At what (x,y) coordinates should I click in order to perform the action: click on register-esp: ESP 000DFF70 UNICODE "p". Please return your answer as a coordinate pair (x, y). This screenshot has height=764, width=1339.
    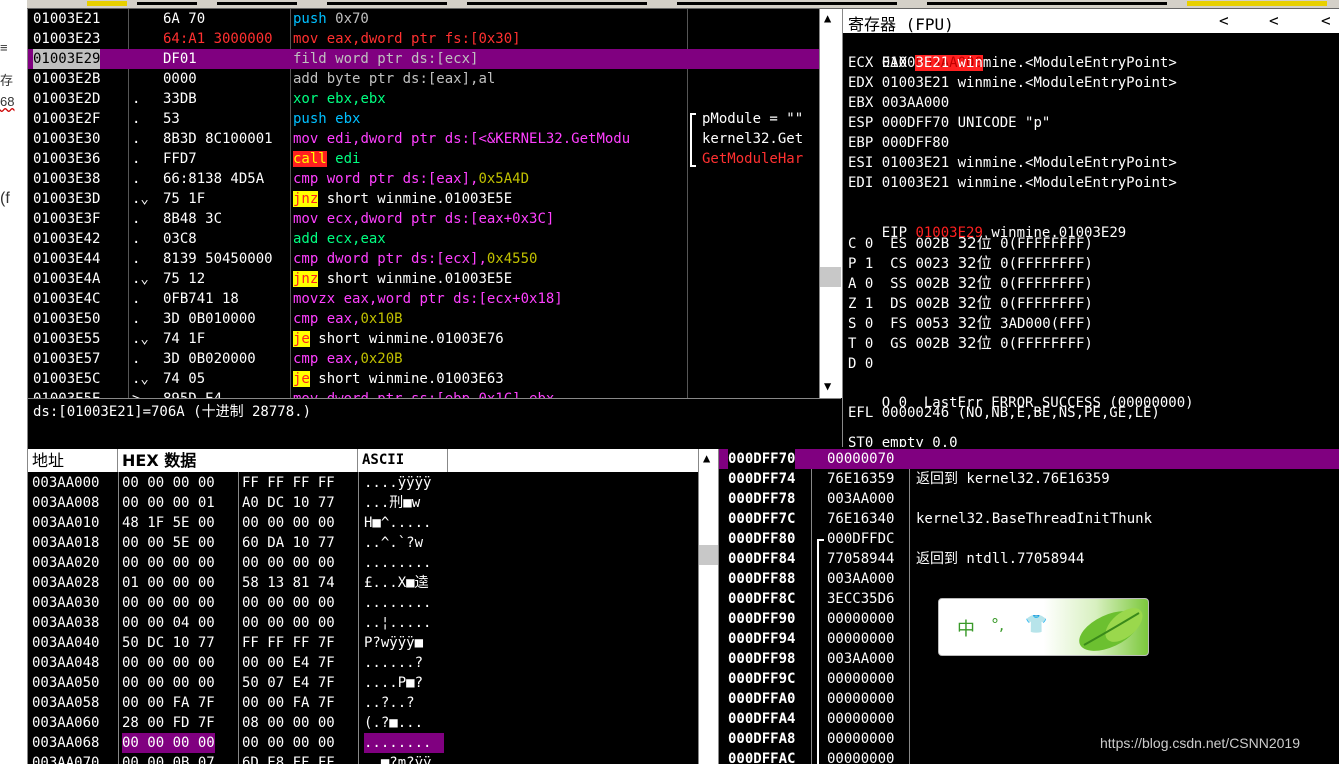
    Looking at the image, I should click on (949, 123).